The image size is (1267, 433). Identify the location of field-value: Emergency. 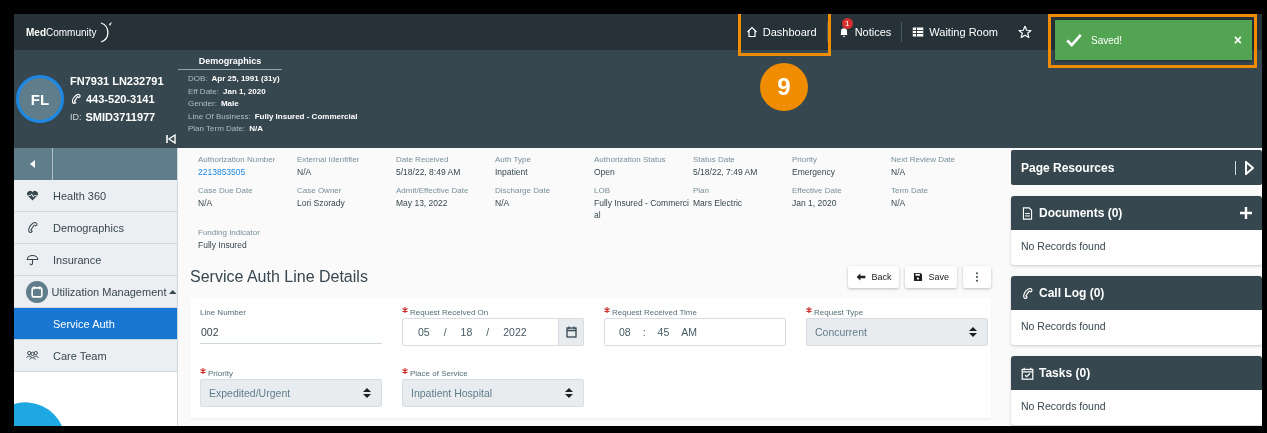
(814, 172).